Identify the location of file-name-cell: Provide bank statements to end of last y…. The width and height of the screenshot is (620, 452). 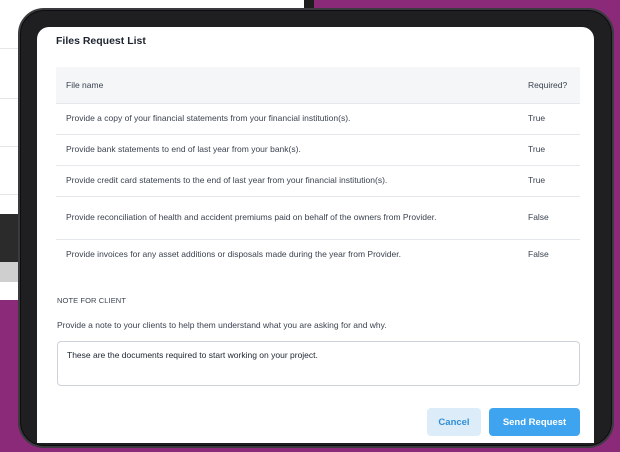
(287, 149).